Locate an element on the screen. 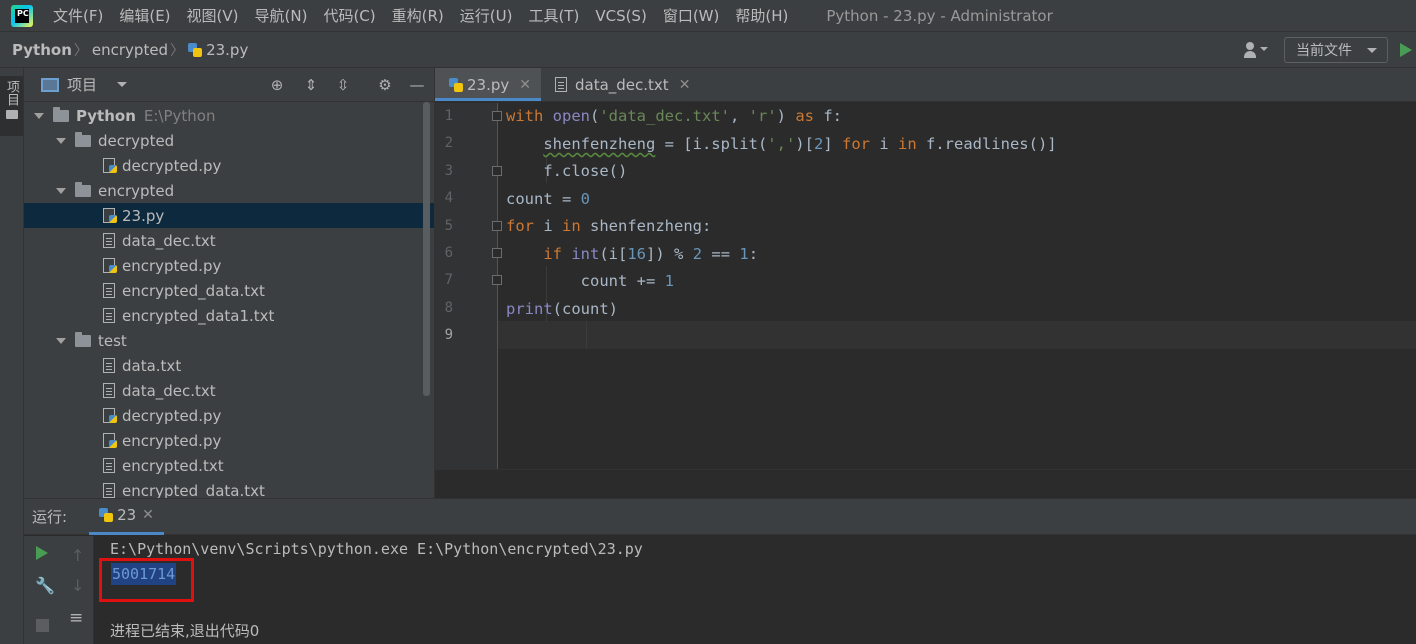 The width and height of the screenshot is (1416, 644). menu-vcs: VCS(S) is located at coordinates (620, 16).